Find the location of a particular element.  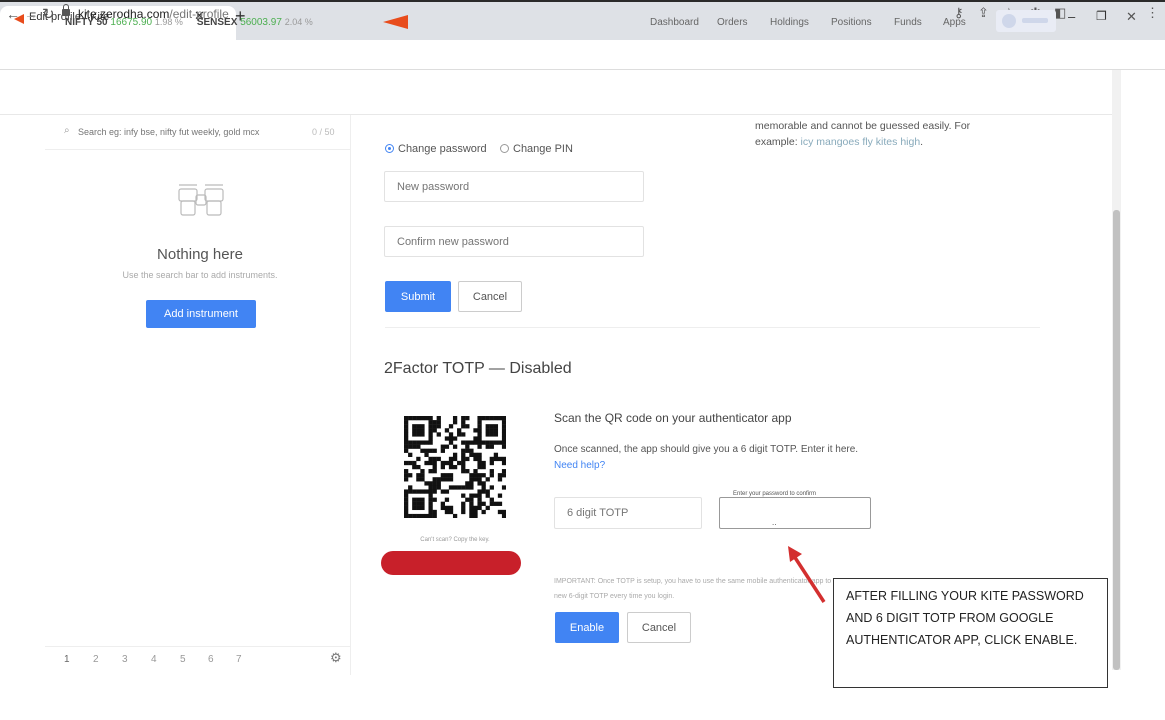

sensex-label: SENSEX is located at coordinates (217, 22).